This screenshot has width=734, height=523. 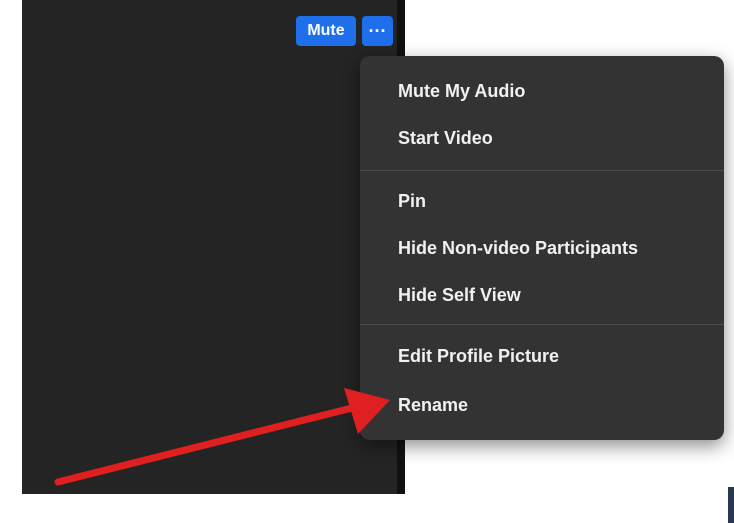 I want to click on background-window-edge, so click(x=731, y=505).